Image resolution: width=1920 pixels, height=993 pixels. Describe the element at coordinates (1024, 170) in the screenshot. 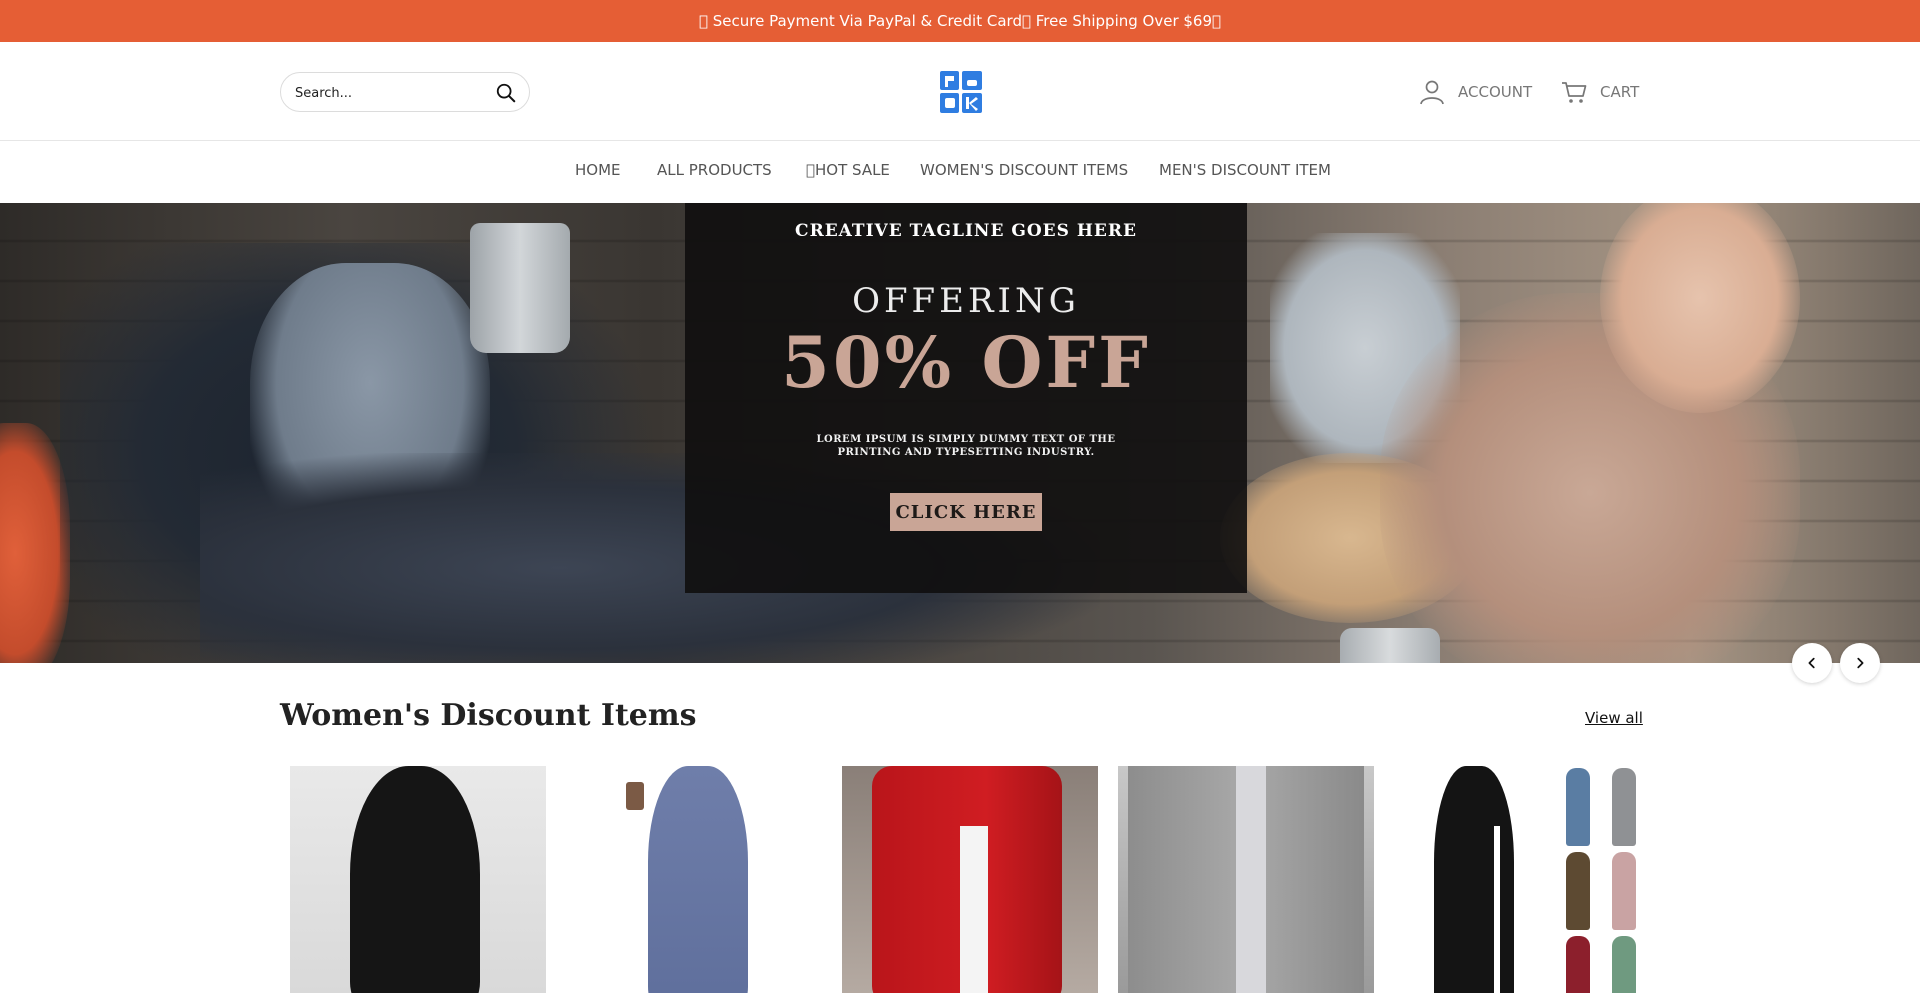

I see `nav-item-womens-discount: WOMEN'S DISCOUNT ITEMS` at that location.